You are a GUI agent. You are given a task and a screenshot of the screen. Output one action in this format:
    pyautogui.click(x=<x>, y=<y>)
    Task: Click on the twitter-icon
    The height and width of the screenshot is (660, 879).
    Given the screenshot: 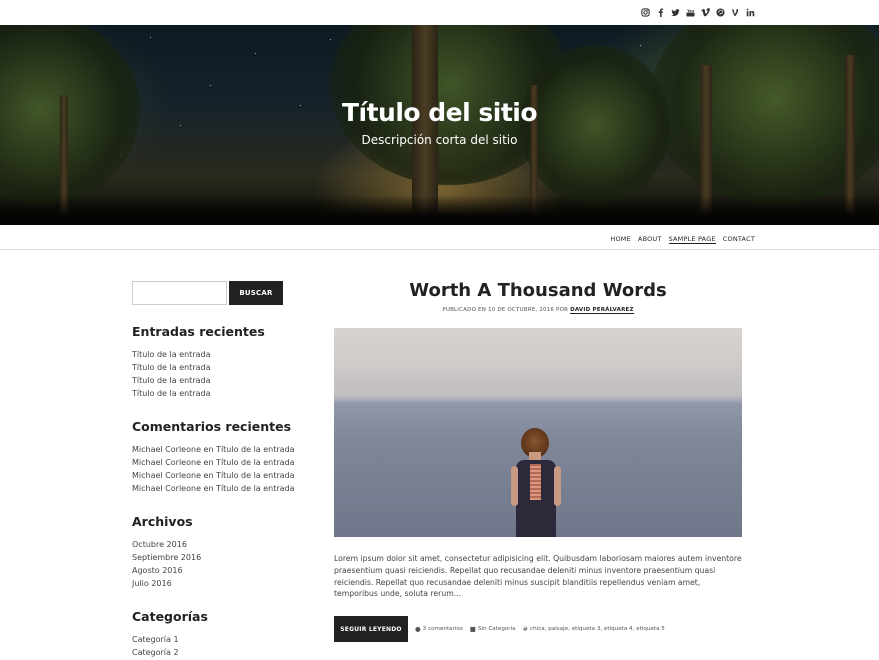 What is the action you would take?
    pyautogui.click(x=675, y=12)
    